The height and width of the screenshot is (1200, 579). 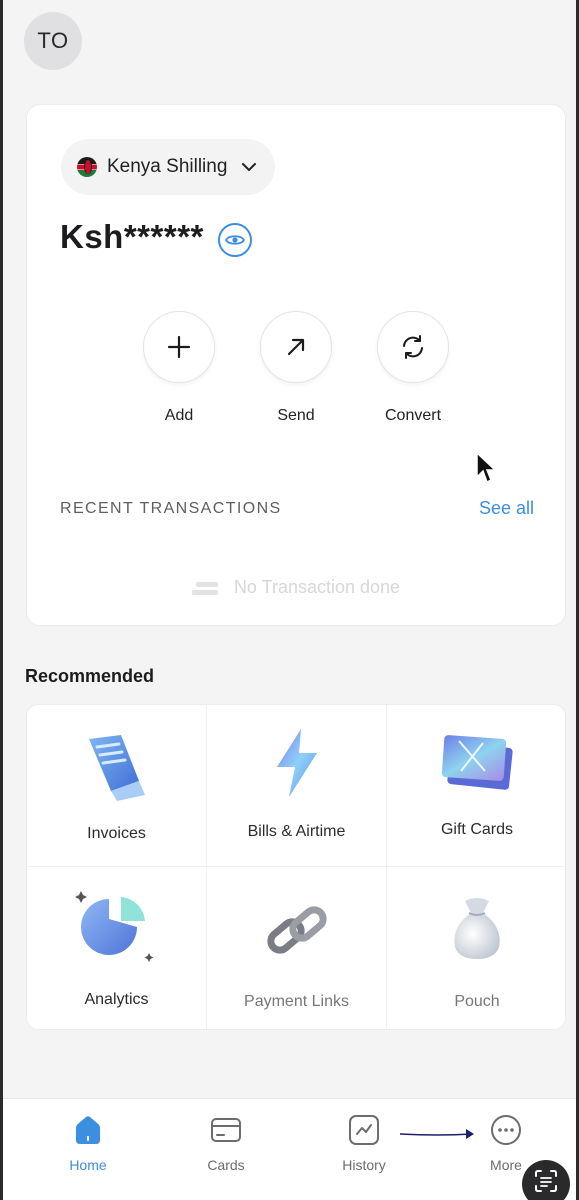 What do you see at coordinates (297, 508) in the screenshot?
I see `recent-transactions-header: RECENT TRANSACTIONS See all` at bounding box center [297, 508].